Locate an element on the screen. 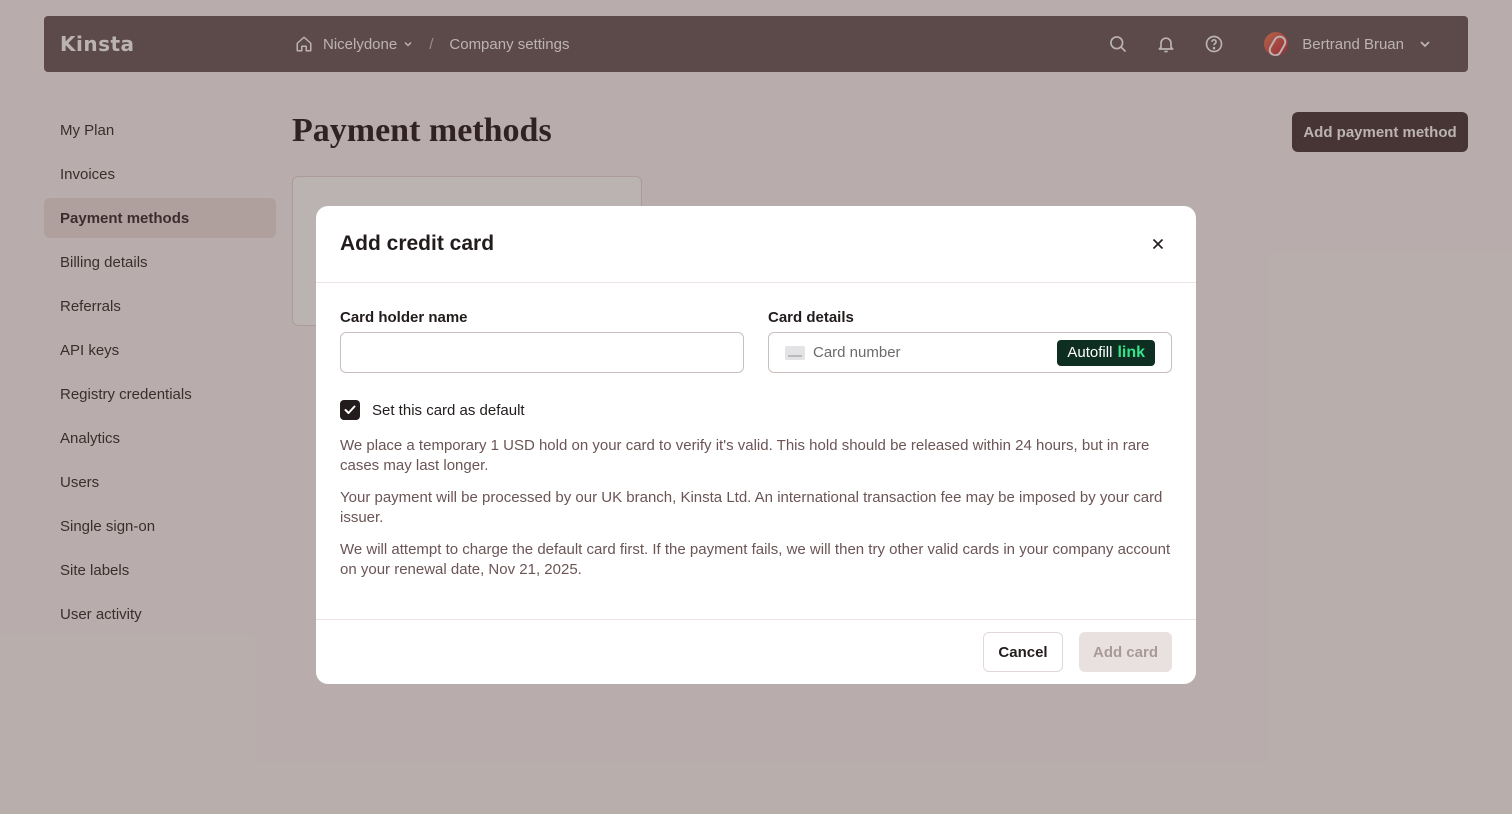 Image resolution: width=1512 pixels, height=814 pixels. autofill-text: Autofill is located at coordinates (1090, 352).